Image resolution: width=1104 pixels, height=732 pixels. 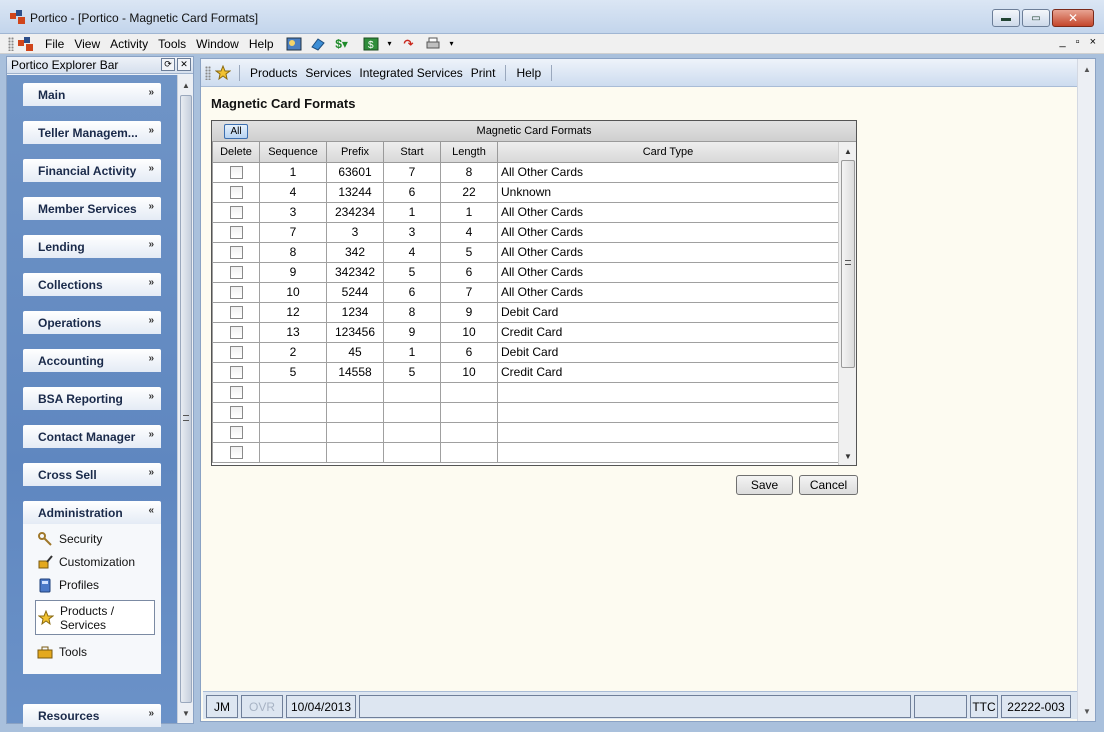 I want to click on member-lookup-icon, so click(x=294, y=44).